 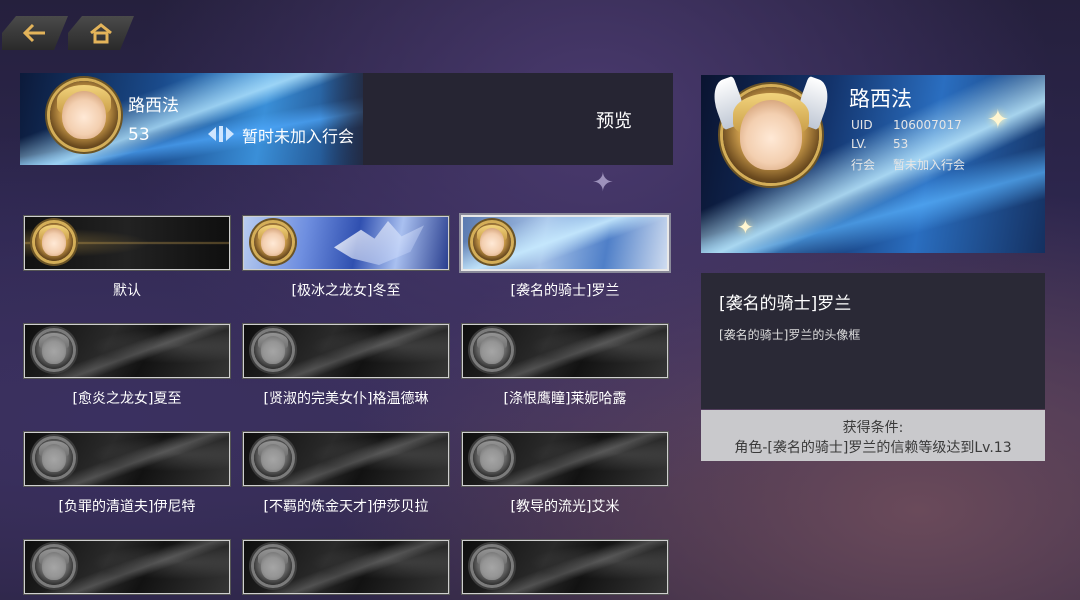 I want to click on back-button, so click(x=35, y=33).